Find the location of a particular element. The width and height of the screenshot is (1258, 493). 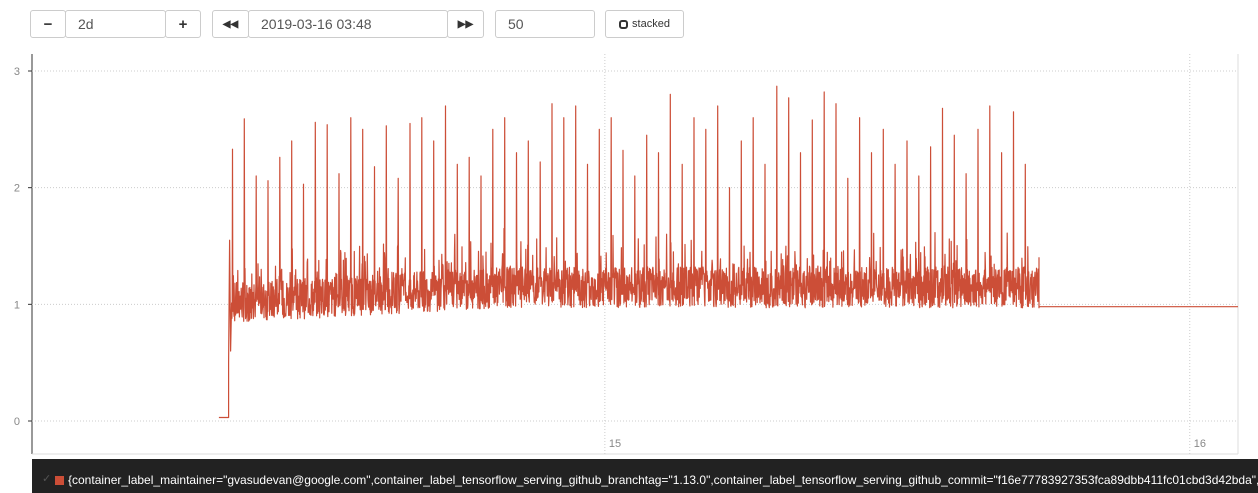

range-increase-button: + is located at coordinates (183, 24).